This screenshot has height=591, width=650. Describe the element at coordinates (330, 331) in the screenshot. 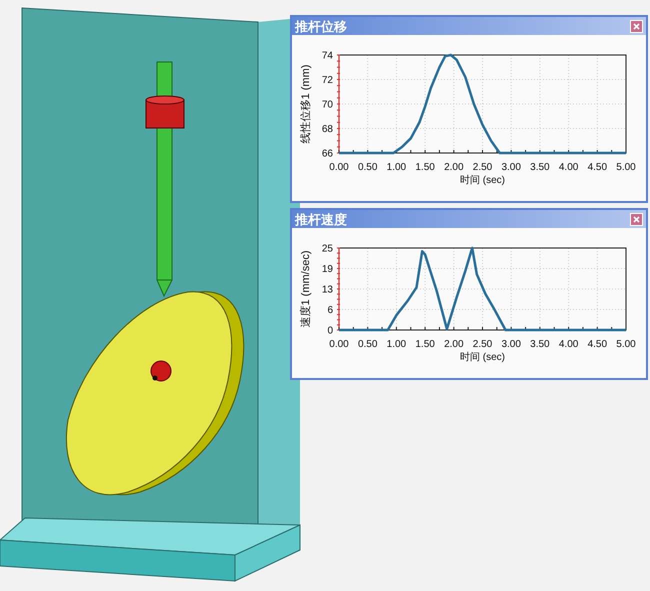

I see `y-tick-label: 0` at that location.